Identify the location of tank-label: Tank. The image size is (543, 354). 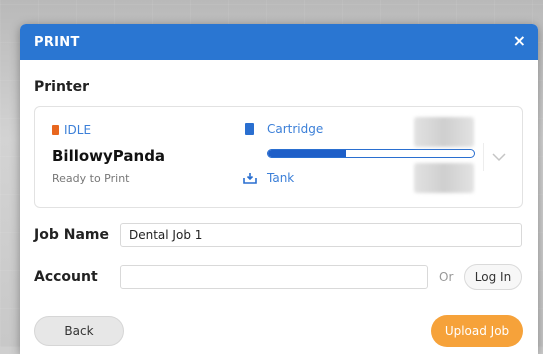
(281, 178).